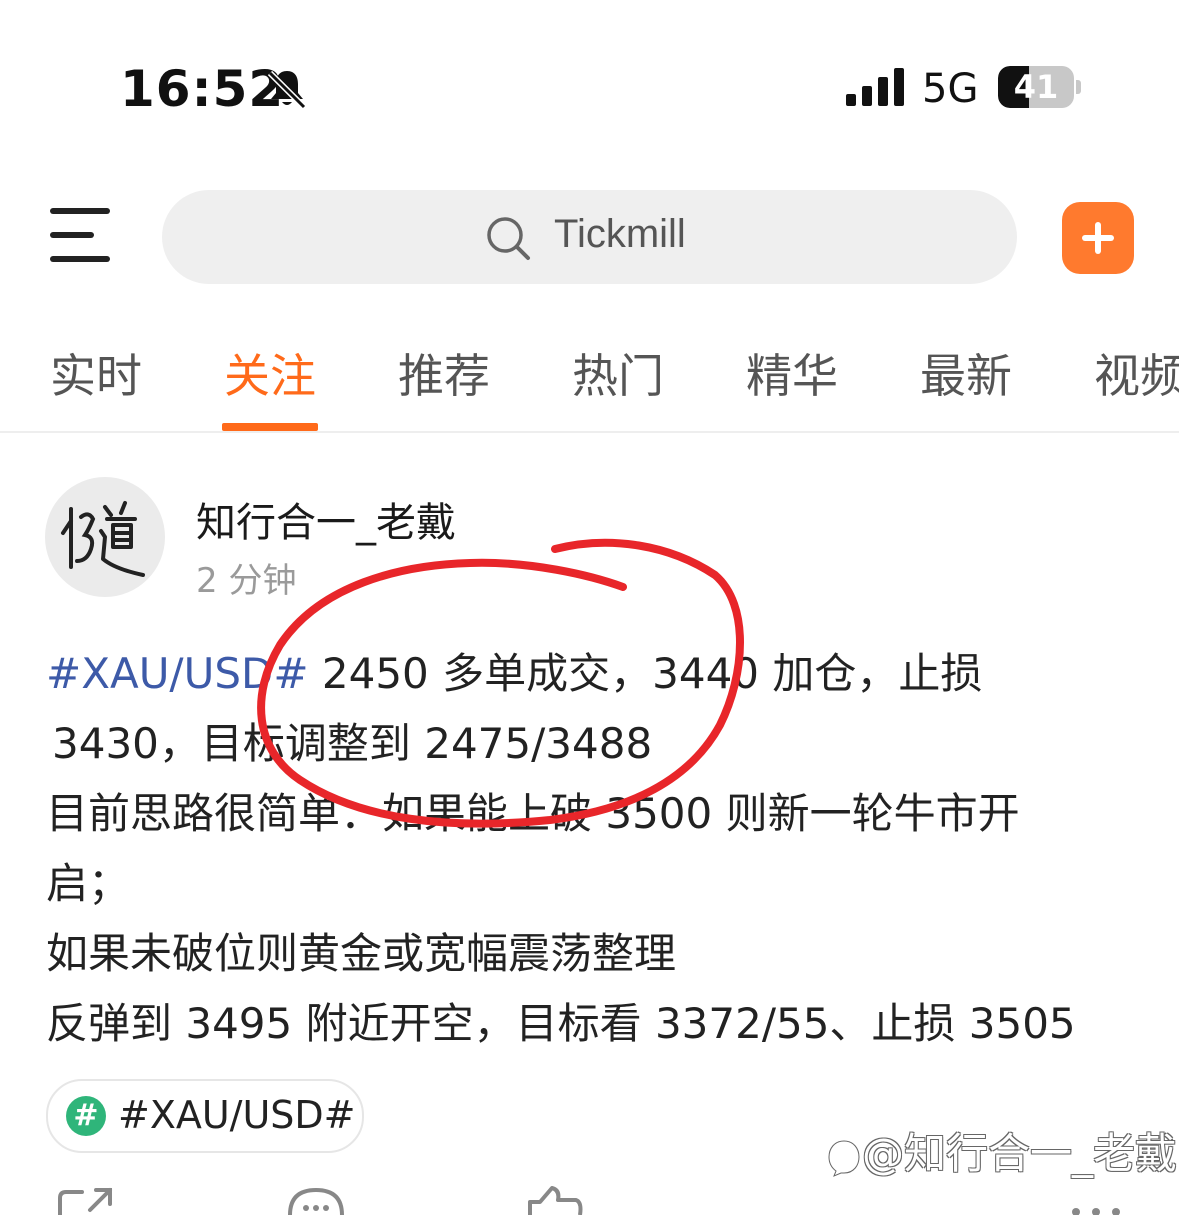 Image resolution: width=1179 pixels, height=1215 pixels. Describe the element at coordinates (950, 89) in the screenshot. I see `network-label: 5G` at that location.